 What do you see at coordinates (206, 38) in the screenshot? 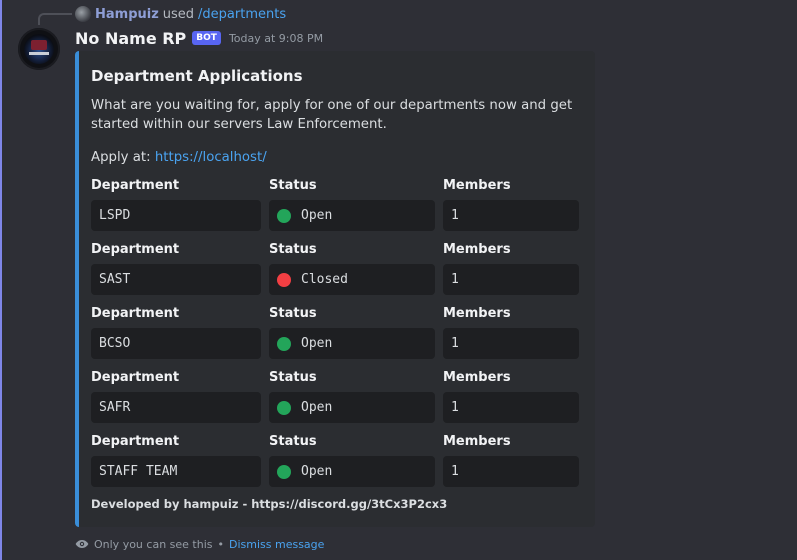
I see `bot-badge: BOT` at bounding box center [206, 38].